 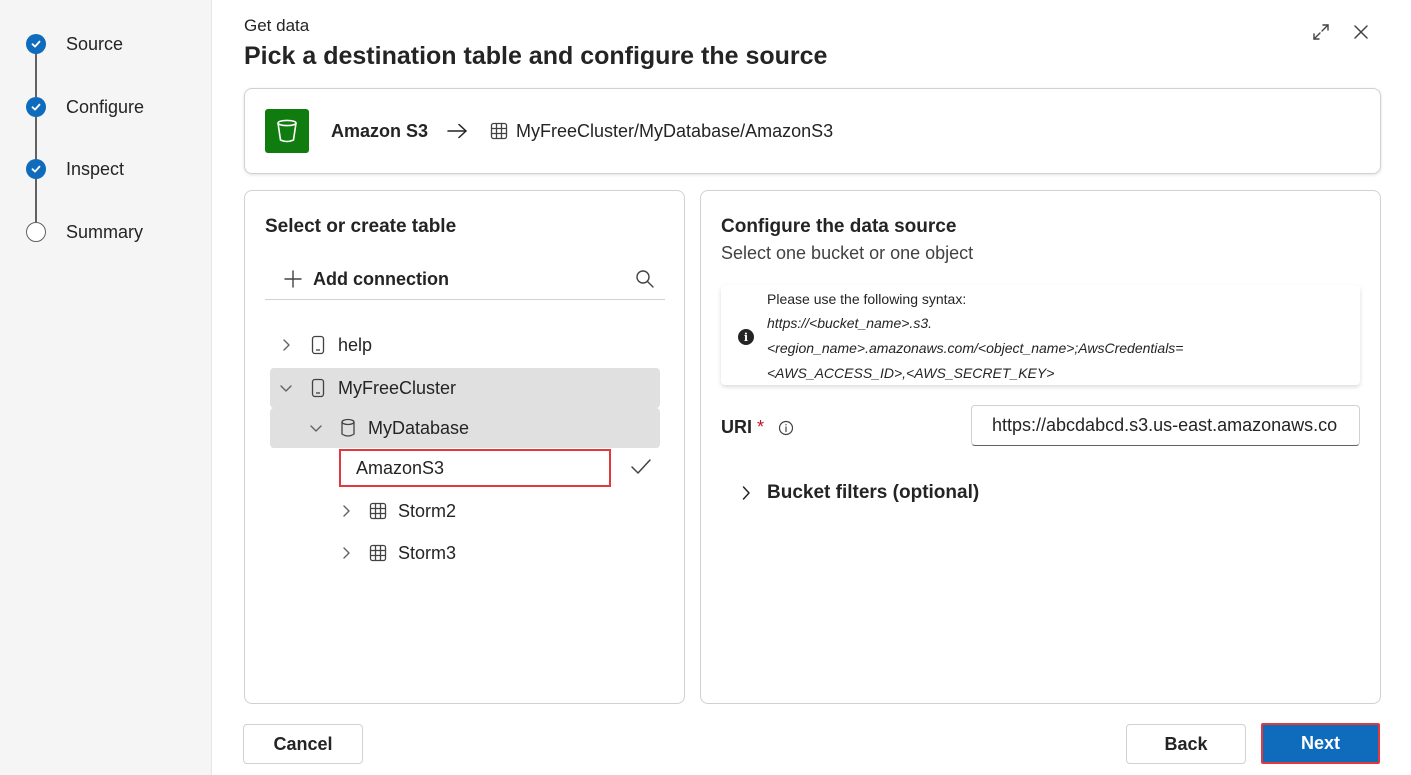 I want to click on tree-item-cluster-myfreecluster: MyFreeCluster, so click(x=465, y=388).